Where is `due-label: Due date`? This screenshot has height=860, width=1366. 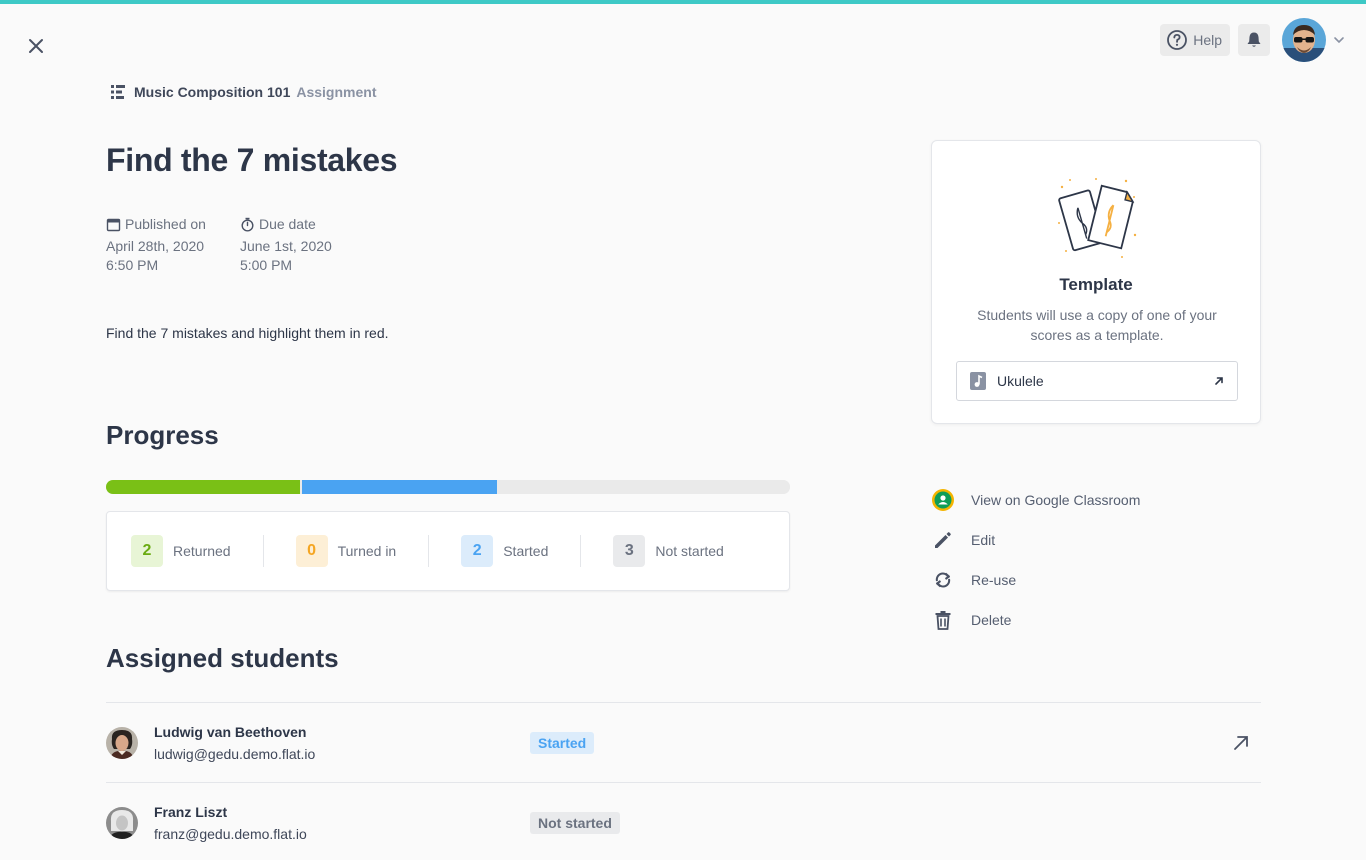
due-label: Due date is located at coordinates (287, 224).